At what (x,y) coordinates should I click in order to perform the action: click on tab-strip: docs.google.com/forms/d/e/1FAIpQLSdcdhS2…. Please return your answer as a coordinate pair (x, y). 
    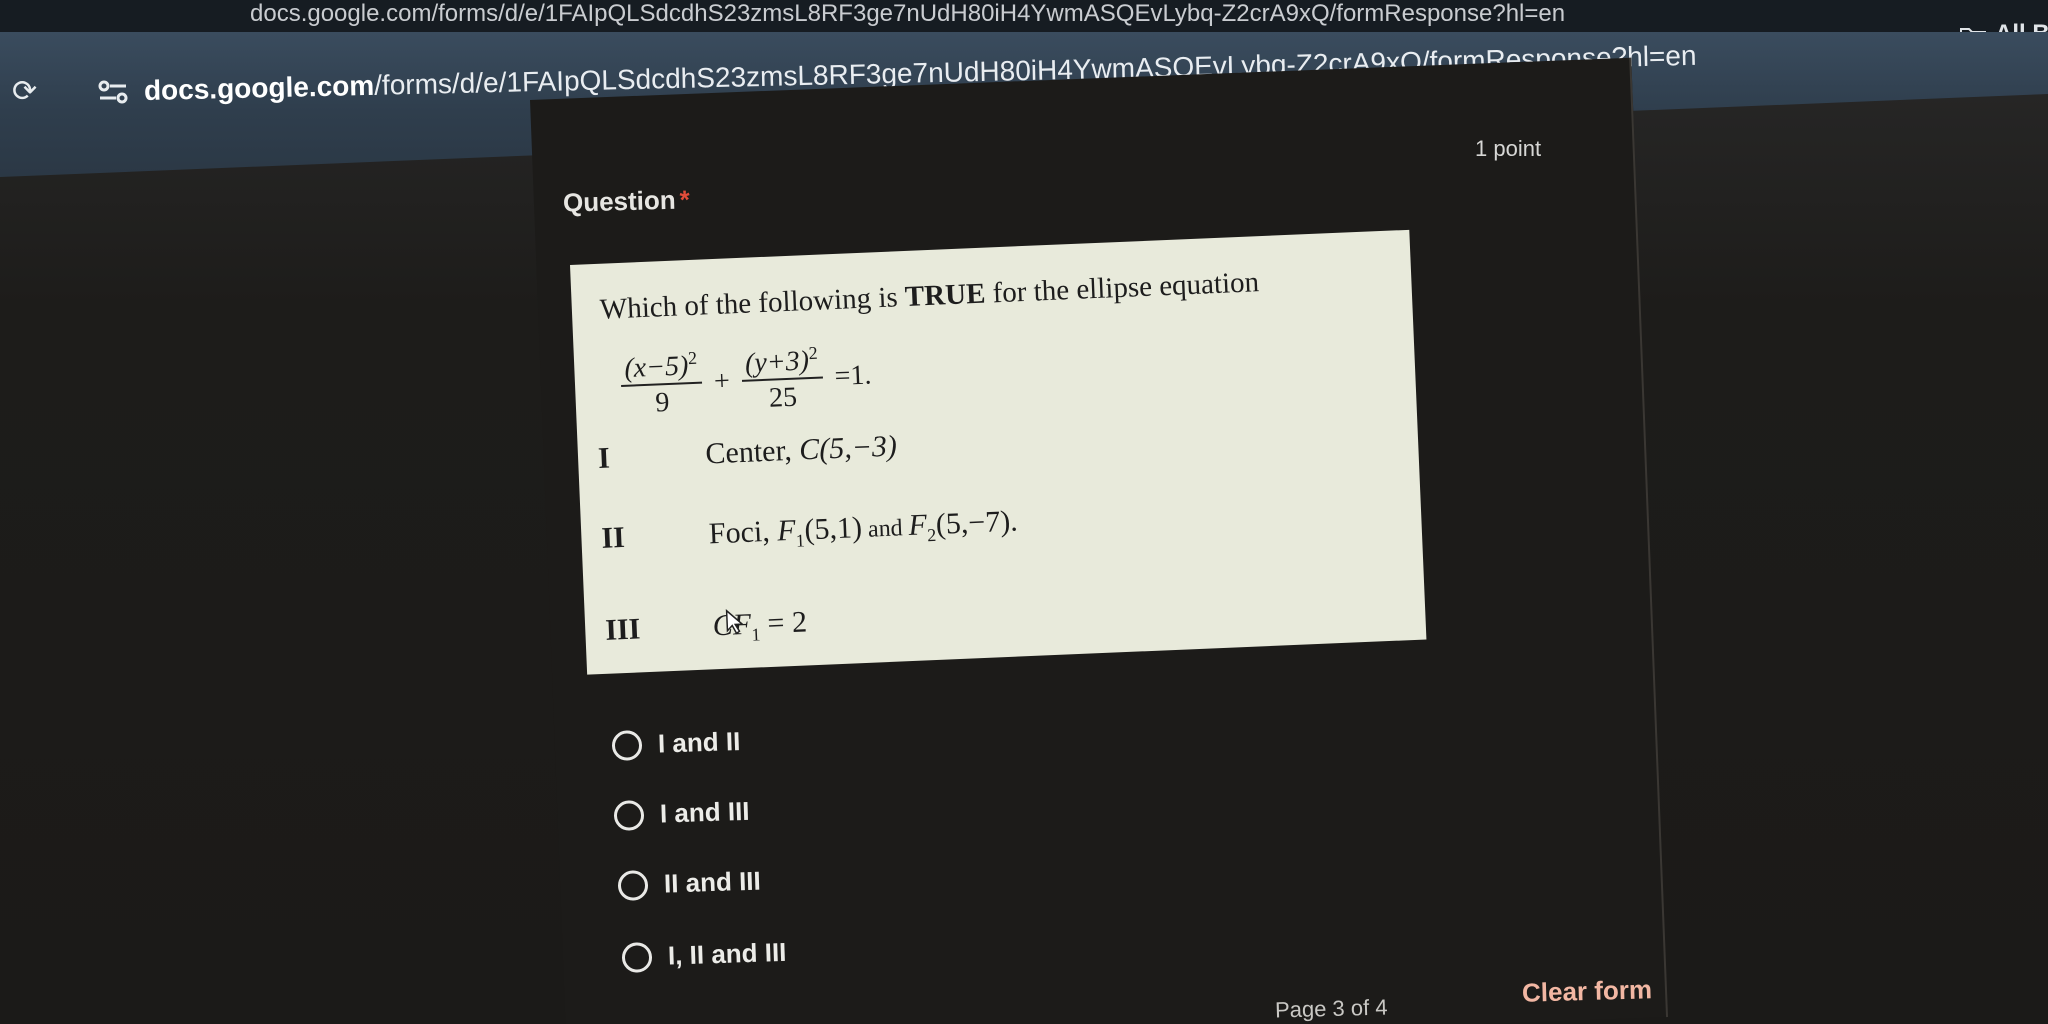
    Looking at the image, I should click on (1024, 23).